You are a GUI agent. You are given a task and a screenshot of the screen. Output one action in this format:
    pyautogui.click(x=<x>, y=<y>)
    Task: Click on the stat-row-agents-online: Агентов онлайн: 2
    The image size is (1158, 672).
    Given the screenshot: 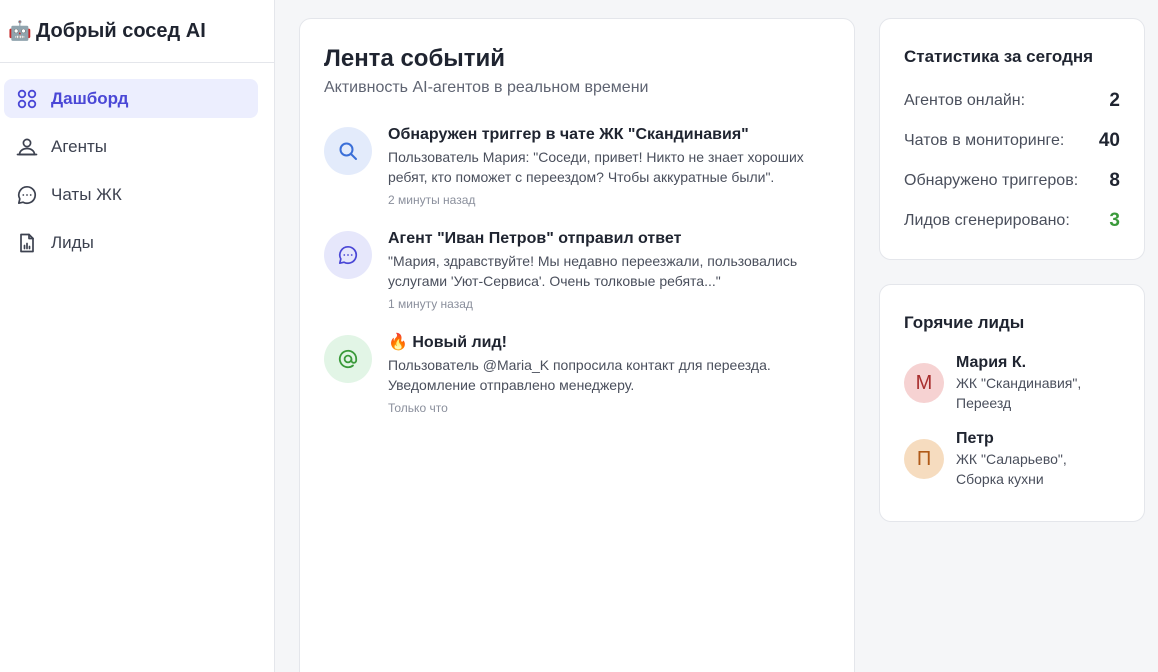 What is the action you would take?
    pyautogui.click(x=1012, y=101)
    